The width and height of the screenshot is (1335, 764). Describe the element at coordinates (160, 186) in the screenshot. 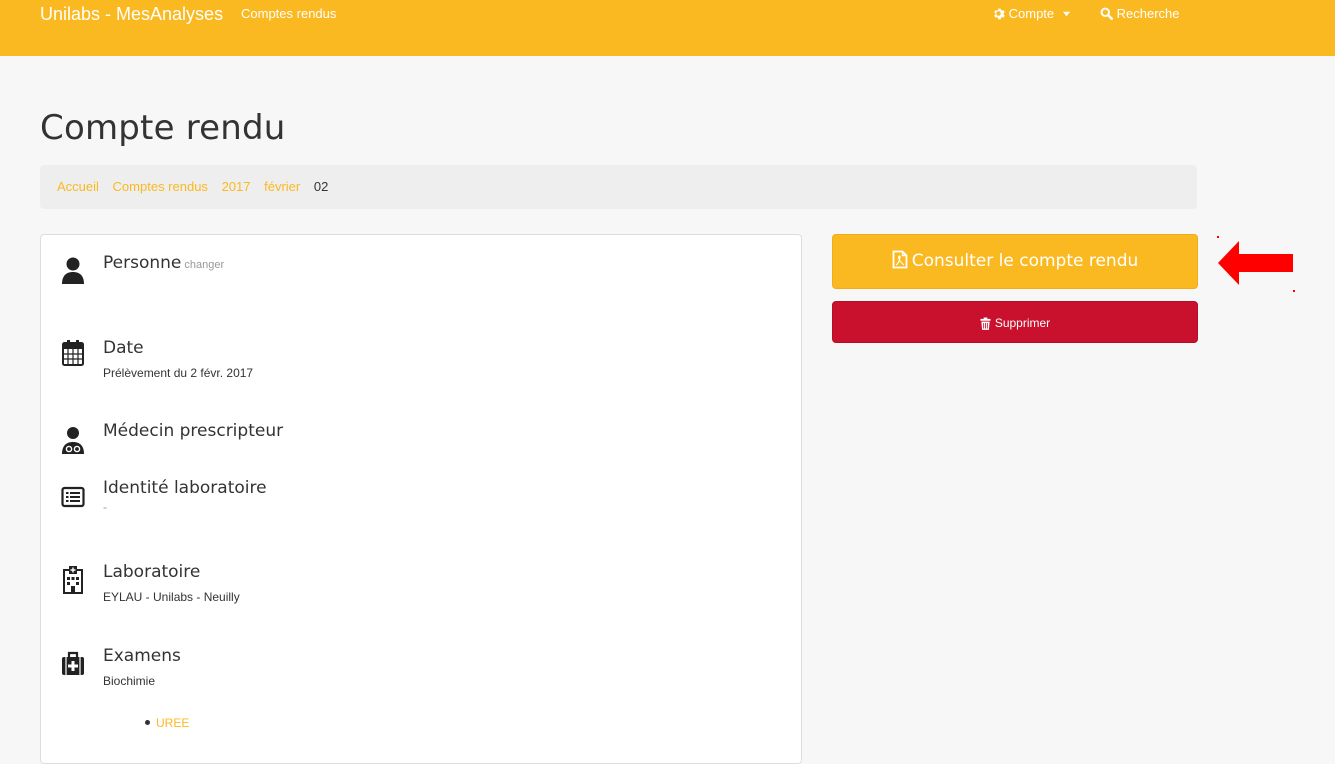

I see `breadcrumb-comptes-rendus: Comptes rendus` at that location.